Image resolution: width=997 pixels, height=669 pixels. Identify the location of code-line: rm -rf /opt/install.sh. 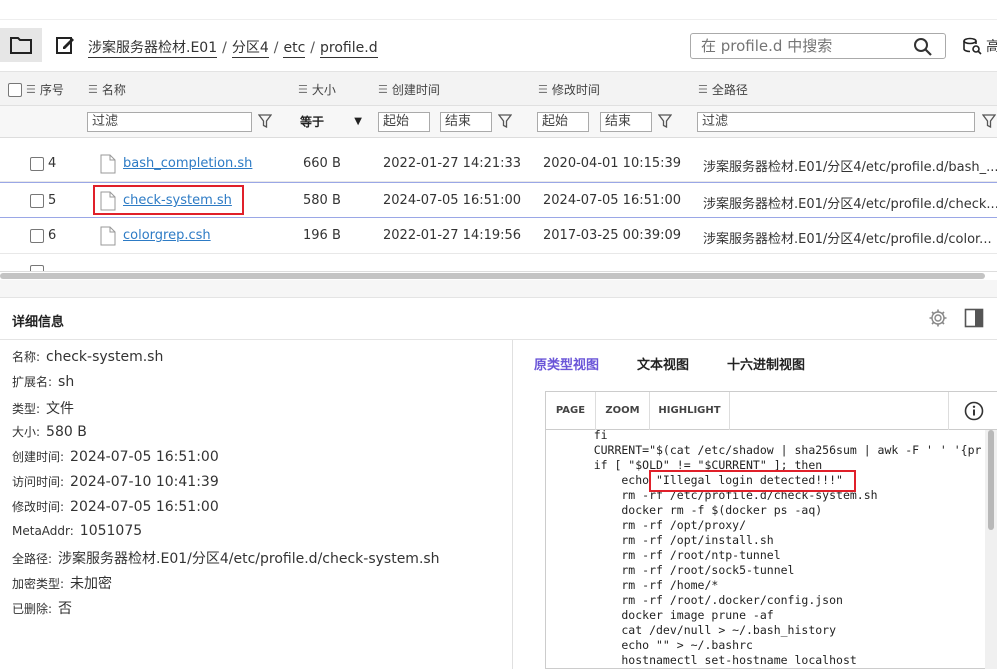
(670, 540).